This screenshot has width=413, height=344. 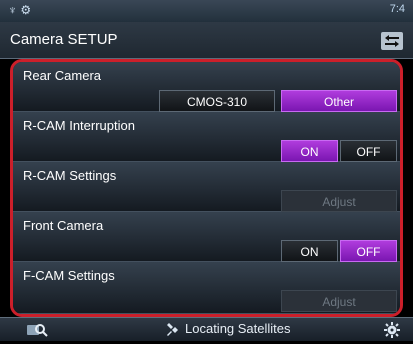 I want to click on page-title: Camera SETUP, so click(x=64, y=39).